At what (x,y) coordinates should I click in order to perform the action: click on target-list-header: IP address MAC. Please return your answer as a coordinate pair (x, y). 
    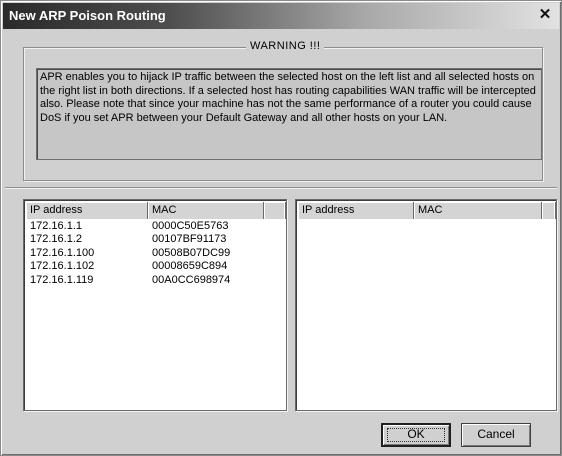
    Looking at the image, I should click on (427, 210).